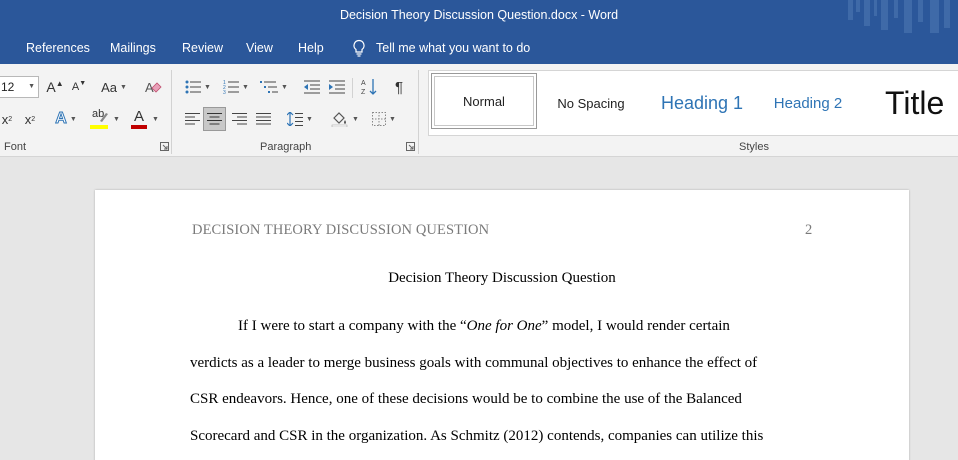 This screenshot has height=460, width=958. I want to click on grow-font-button: A ▲, so click(55, 87).